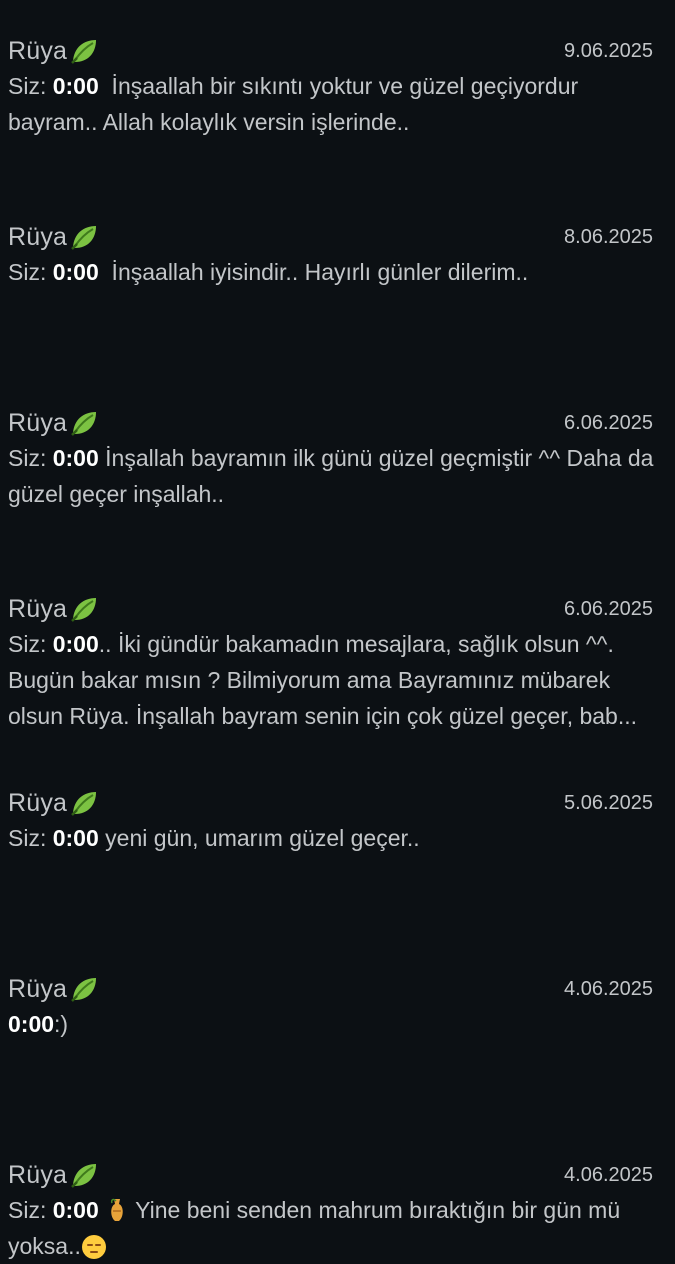  I want to click on message-date: 8.06.2025, so click(608, 237).